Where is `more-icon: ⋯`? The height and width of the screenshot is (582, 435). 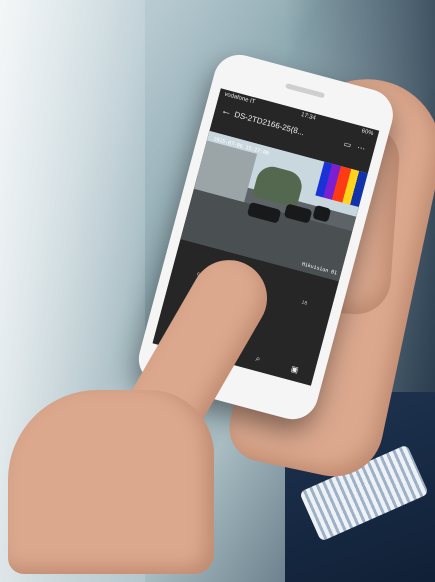 more-icon: ⋯ is located at coordinates (361, 148).